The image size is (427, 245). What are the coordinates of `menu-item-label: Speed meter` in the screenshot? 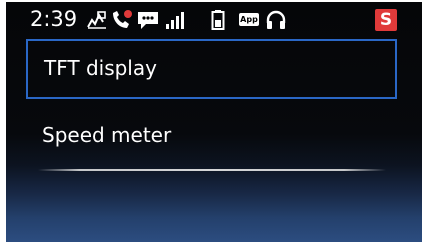 It's located at (107, 135).